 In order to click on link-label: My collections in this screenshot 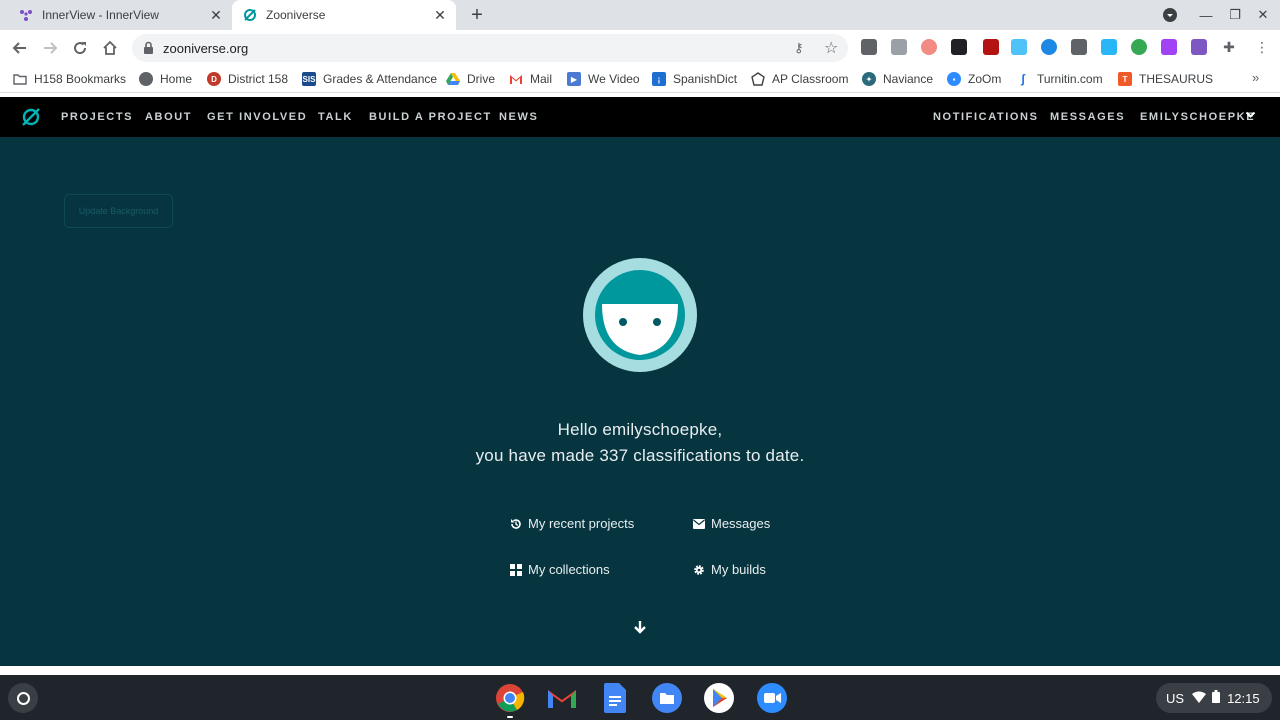, I will do `click(569, 569)`.